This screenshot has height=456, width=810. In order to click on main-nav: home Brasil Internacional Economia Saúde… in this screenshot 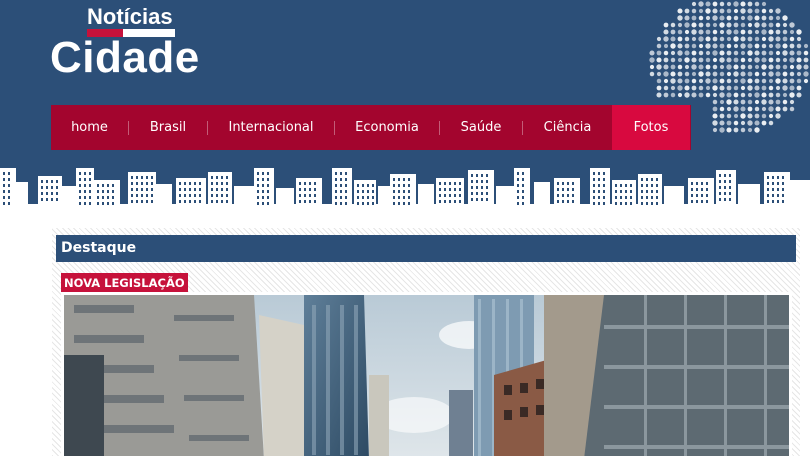, I will do `click(371, 127)`.